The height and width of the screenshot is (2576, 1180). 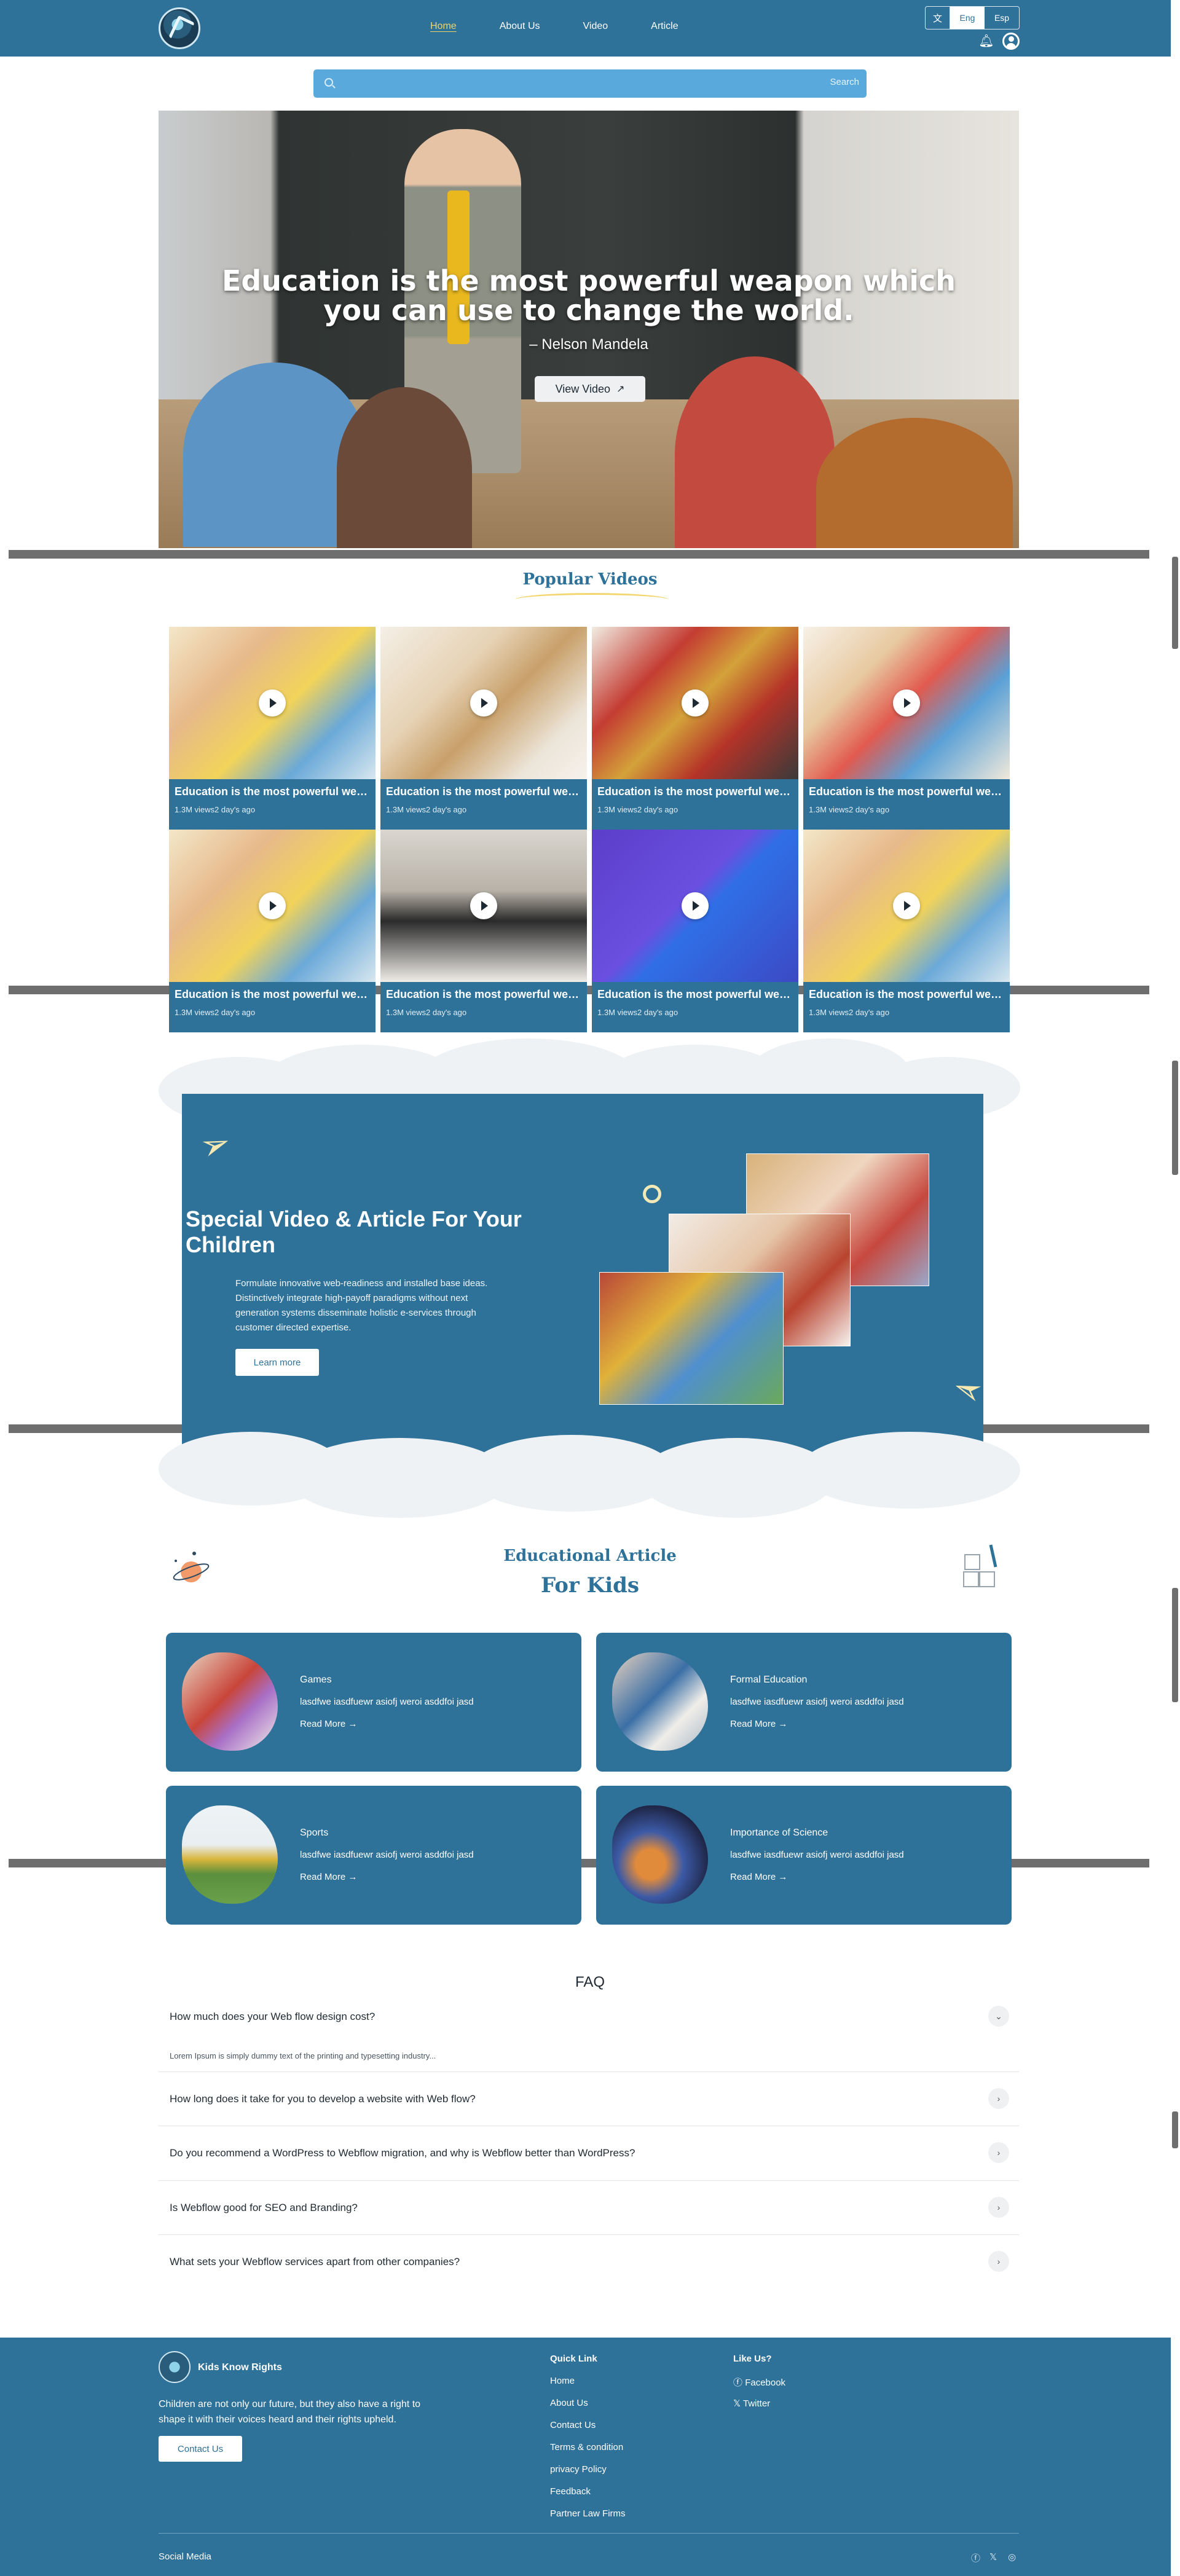 I want to click on footer-link-contact-us: Contact Us, so click(x=573, y=2425).